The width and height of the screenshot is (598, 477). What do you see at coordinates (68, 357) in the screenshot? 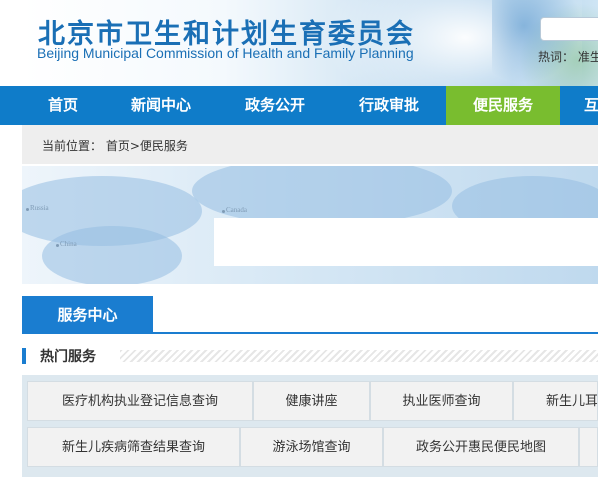
I see `section-title: 热门服务` at bounding box center [68, 357].